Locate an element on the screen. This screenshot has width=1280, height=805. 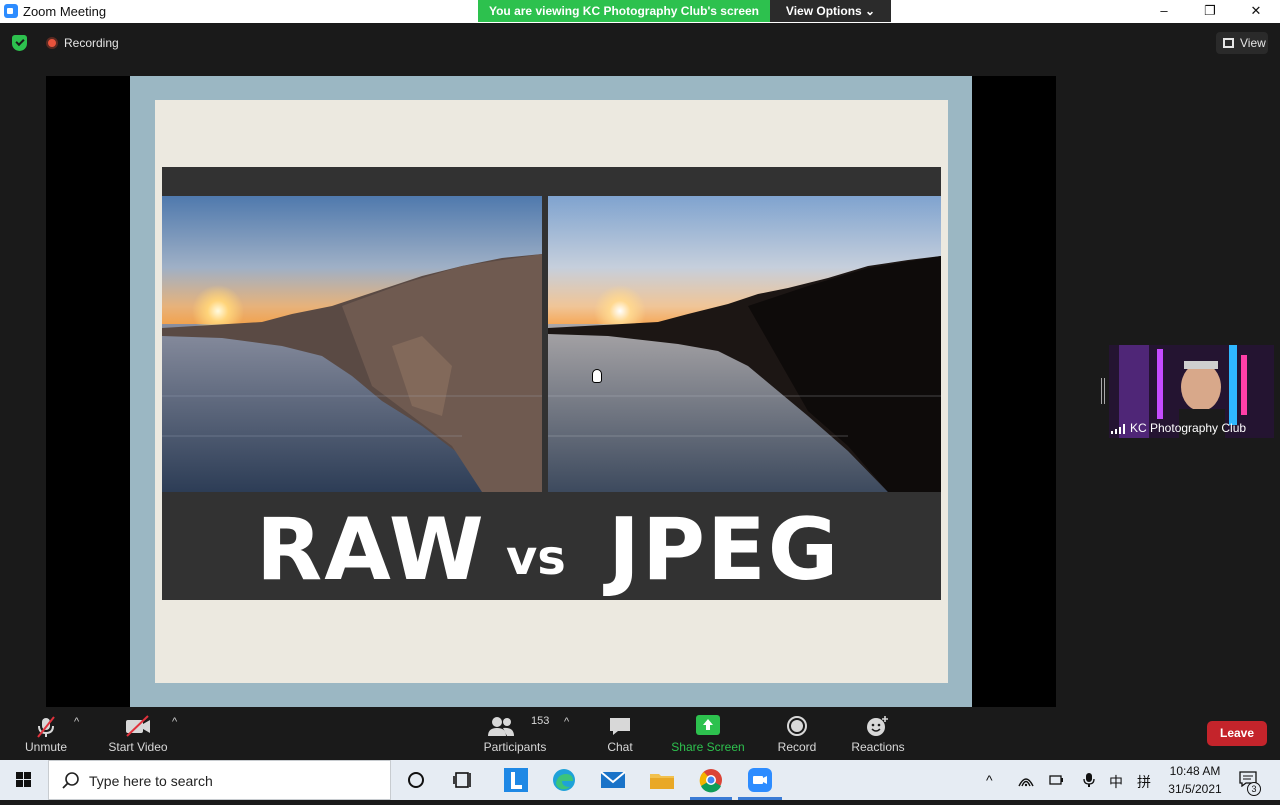
zoom-taskbar-icon is located at coordinates (760, 780).